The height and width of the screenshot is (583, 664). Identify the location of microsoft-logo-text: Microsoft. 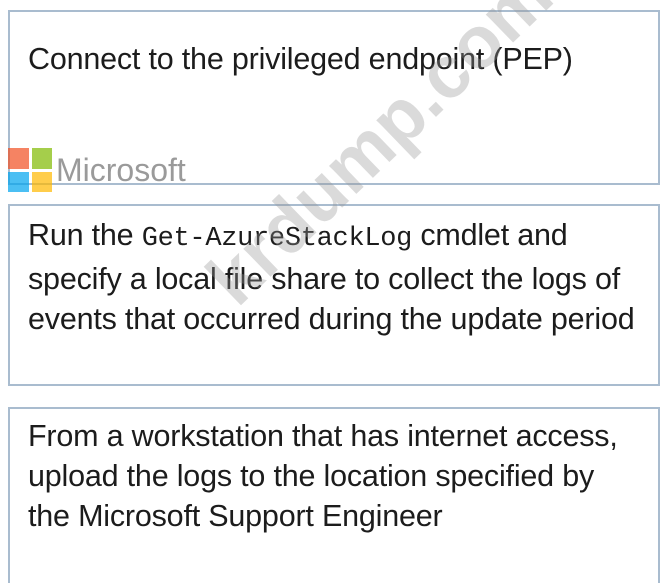
(121, 169).